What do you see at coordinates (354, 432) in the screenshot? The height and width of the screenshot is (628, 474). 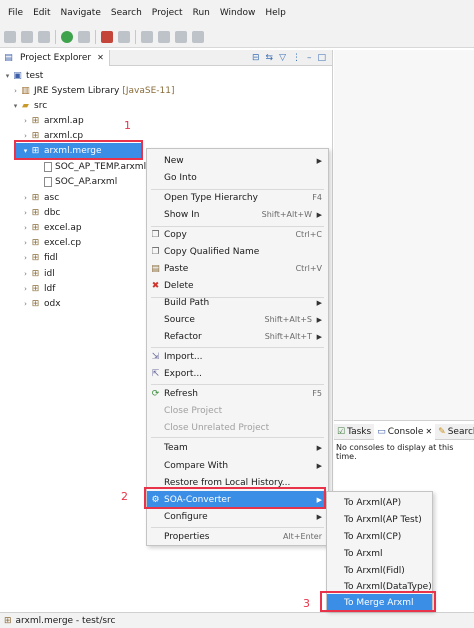 I see `tab-tasks: ☑ Tasks` at bounding box center [354, 432].